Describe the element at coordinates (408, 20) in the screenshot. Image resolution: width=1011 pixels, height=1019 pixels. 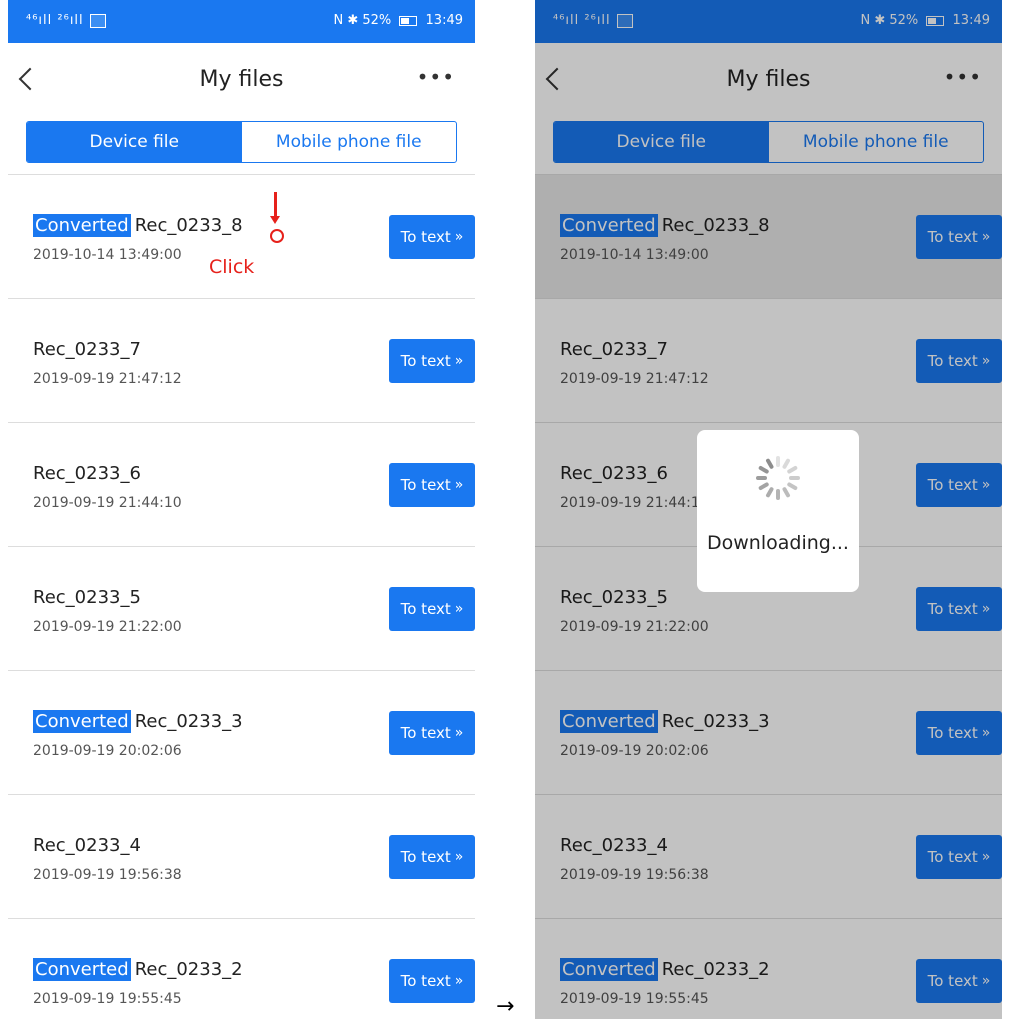
I see `battery-icon` at that location.